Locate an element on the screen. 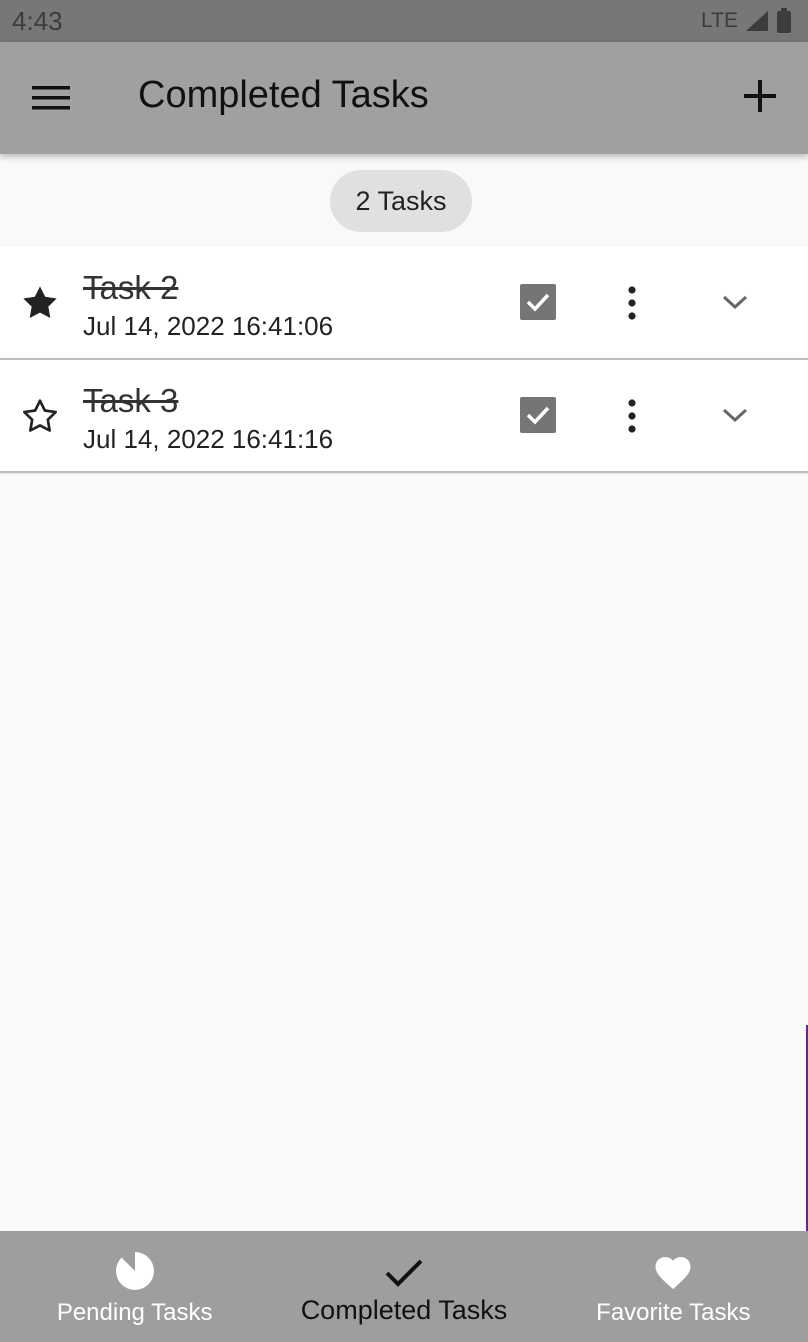  task-date: Jul 14, 2022 16:41:06 is located at coordinates (208, 326).